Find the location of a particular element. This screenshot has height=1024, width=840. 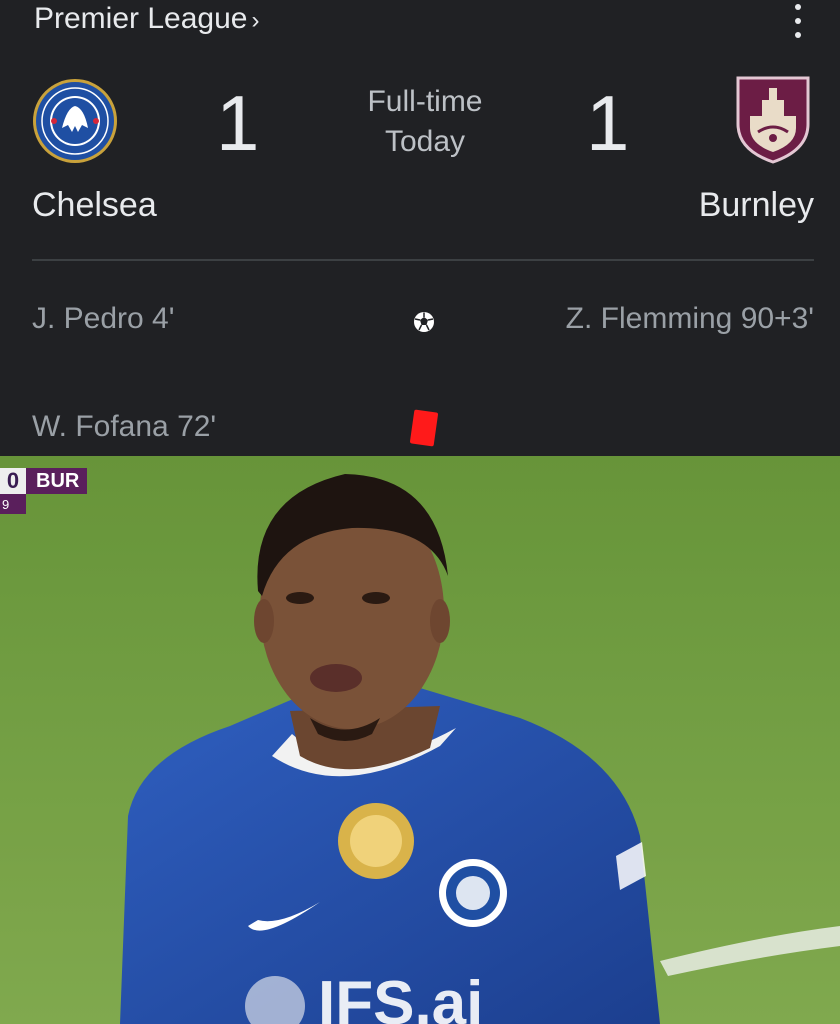

red-card-icon is located at coordinates (424, 428).